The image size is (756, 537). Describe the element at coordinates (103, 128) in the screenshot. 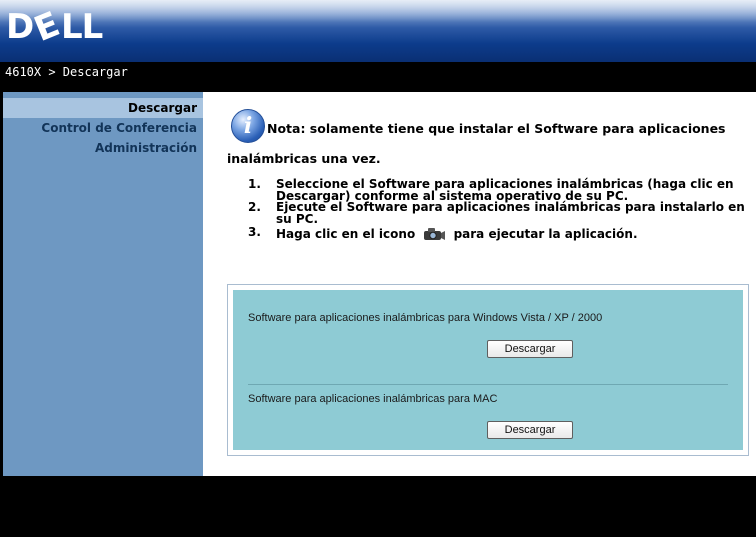

I see `sidebar-item-control-de-conferencia: Control de Conferencia` at that location.